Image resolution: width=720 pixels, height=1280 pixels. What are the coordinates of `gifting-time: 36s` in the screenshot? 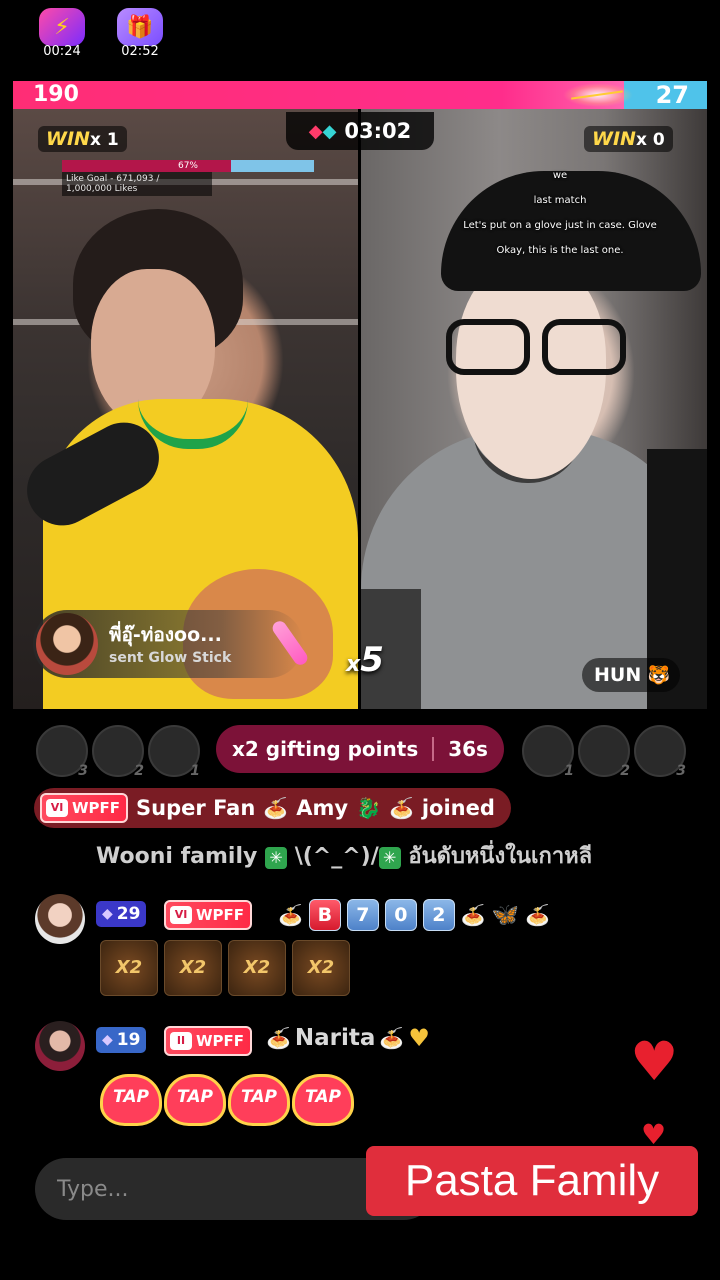 It's located at (468, 749).